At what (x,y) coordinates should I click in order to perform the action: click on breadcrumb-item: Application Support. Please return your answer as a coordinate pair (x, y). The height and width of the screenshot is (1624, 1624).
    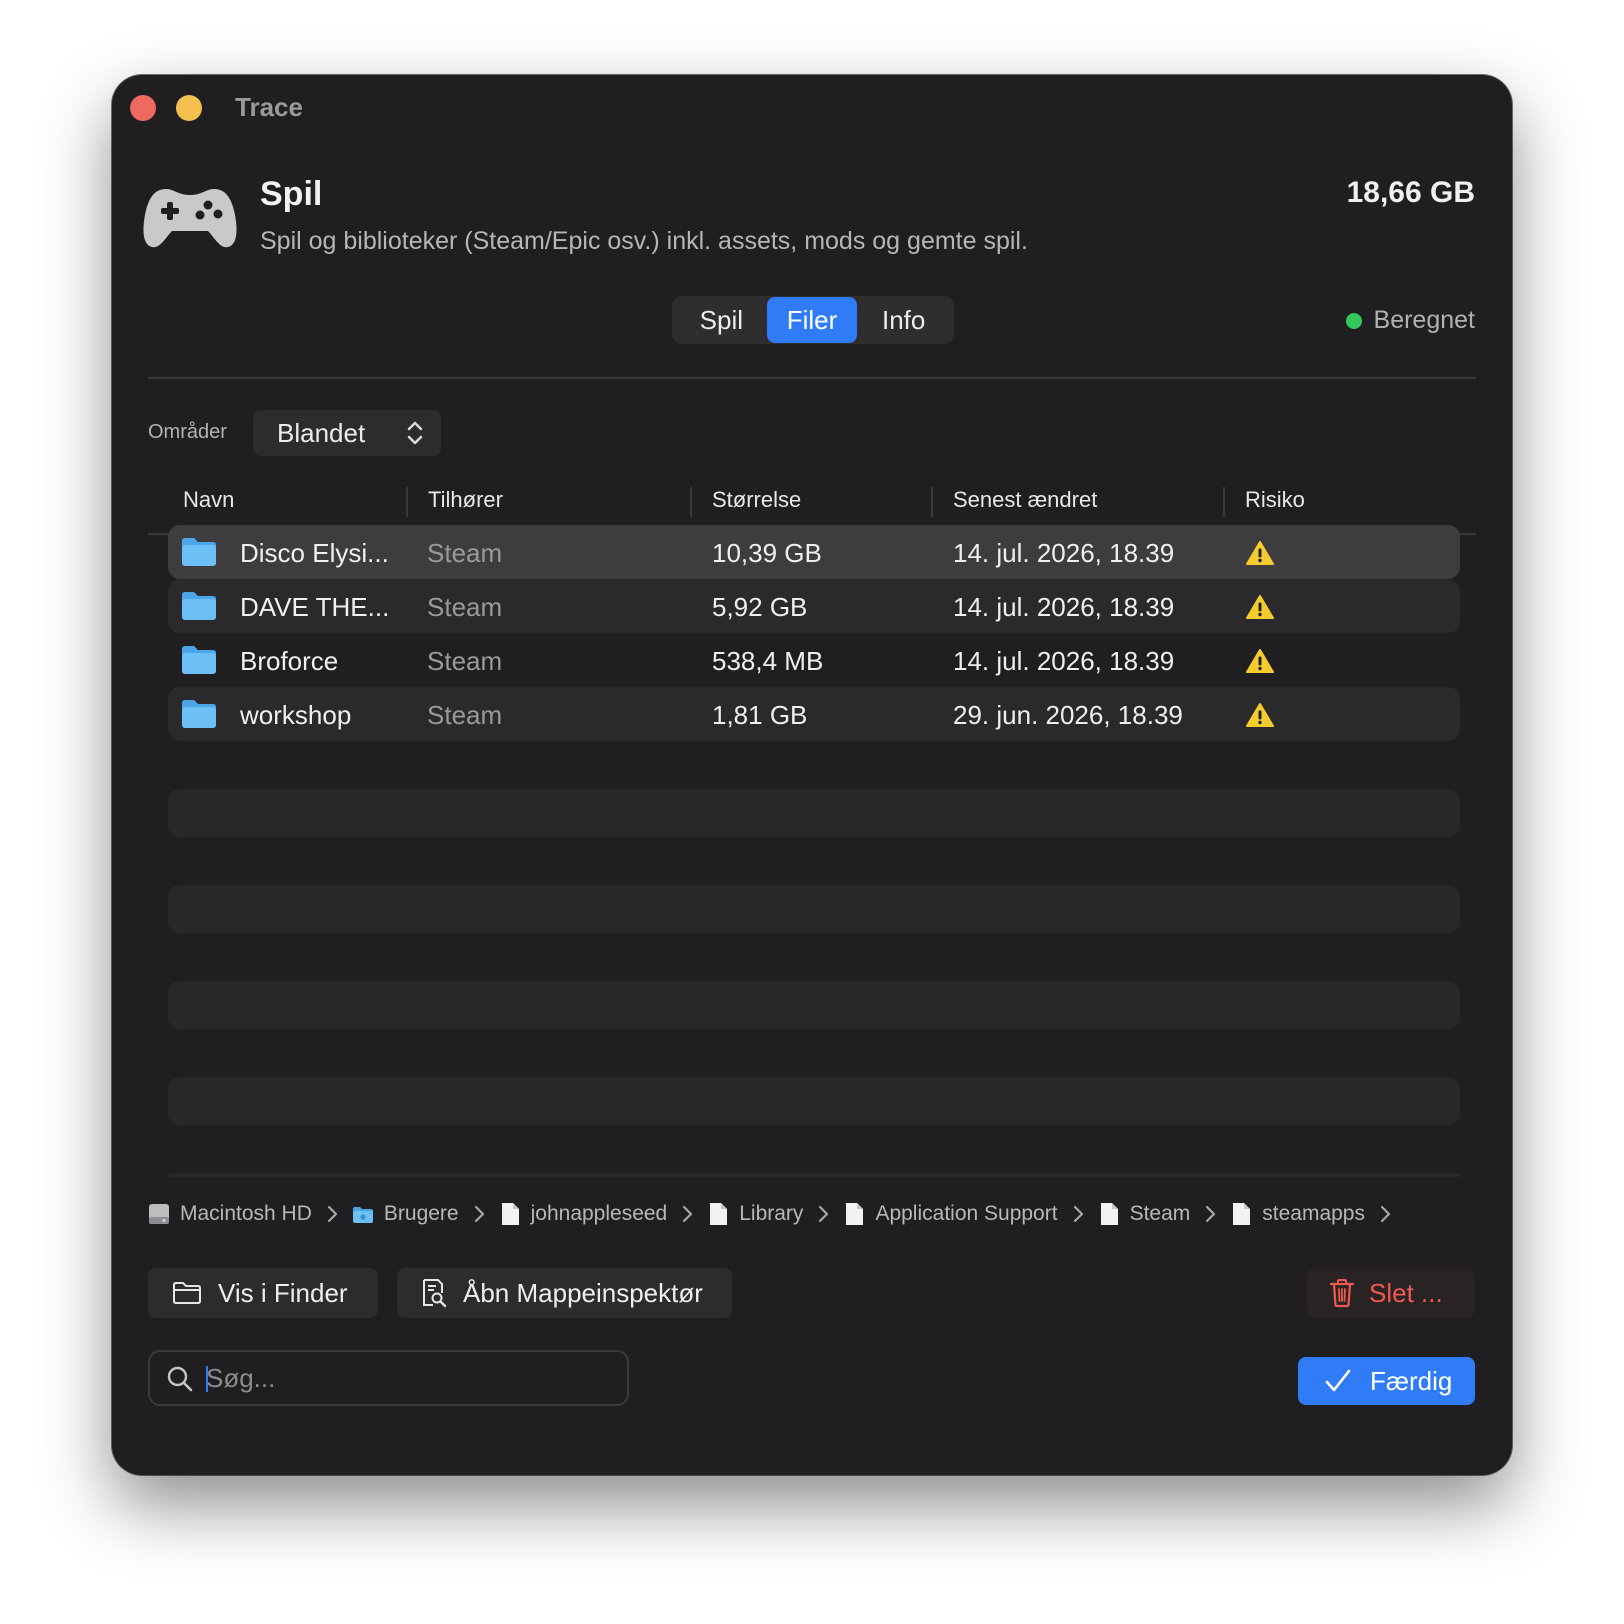
    Looking at the image, I should click on (950, 1214).